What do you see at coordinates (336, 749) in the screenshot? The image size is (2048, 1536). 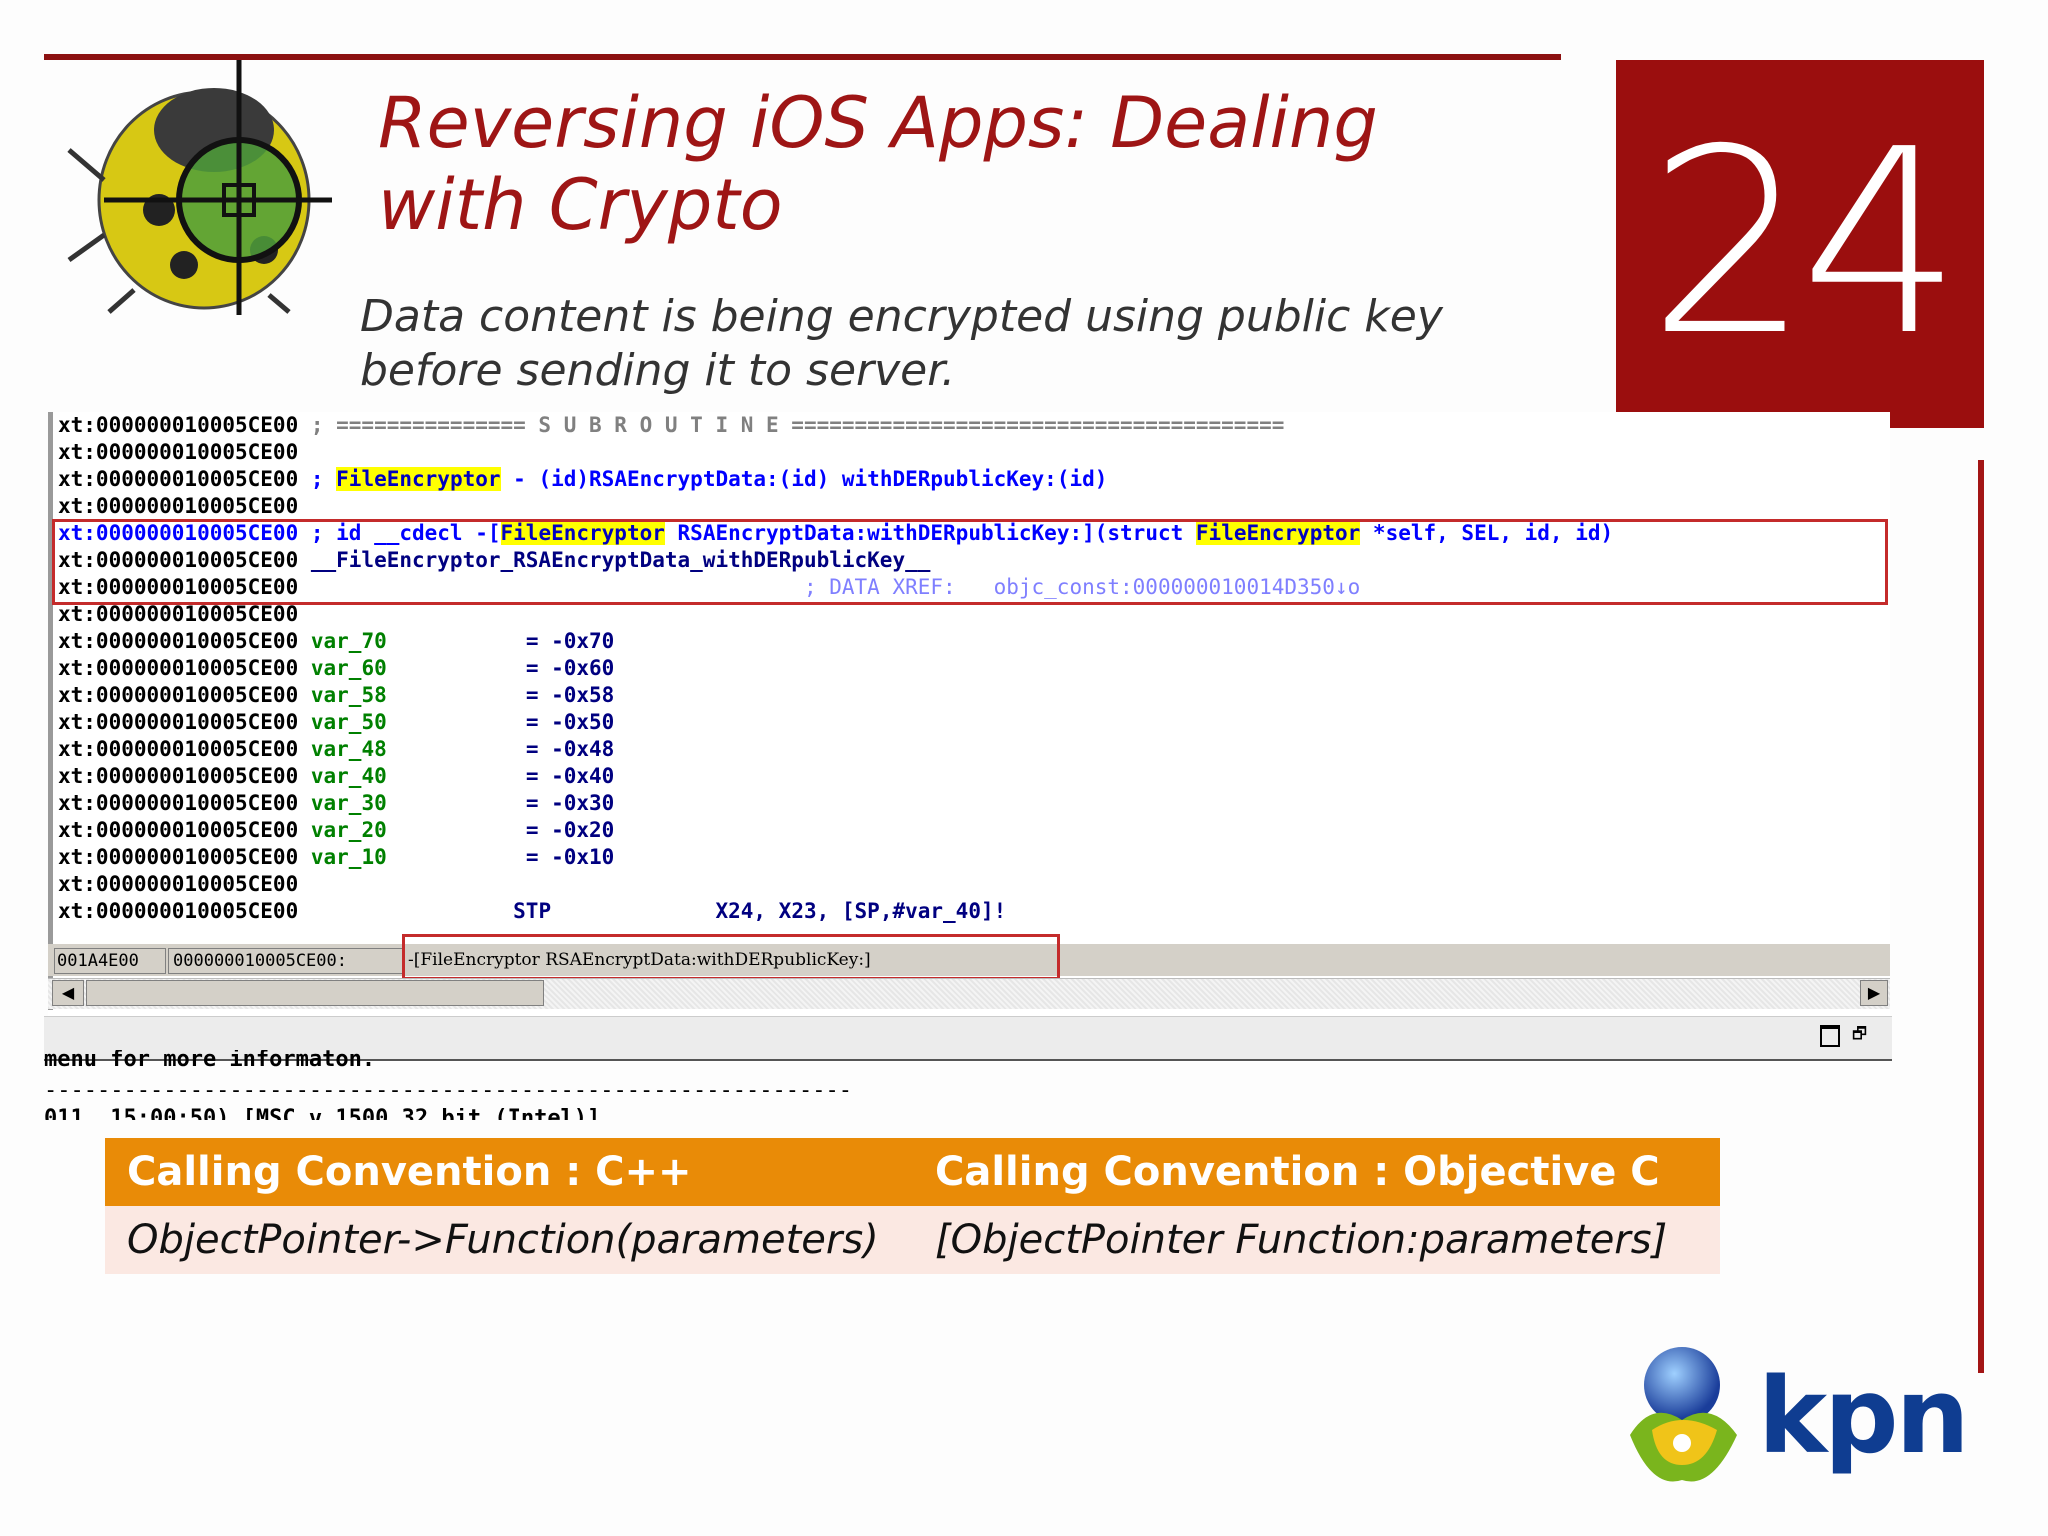 I see `var-line: xt:000000010005CE00 var_48 = -0x48` at bounding box center [336, 749].